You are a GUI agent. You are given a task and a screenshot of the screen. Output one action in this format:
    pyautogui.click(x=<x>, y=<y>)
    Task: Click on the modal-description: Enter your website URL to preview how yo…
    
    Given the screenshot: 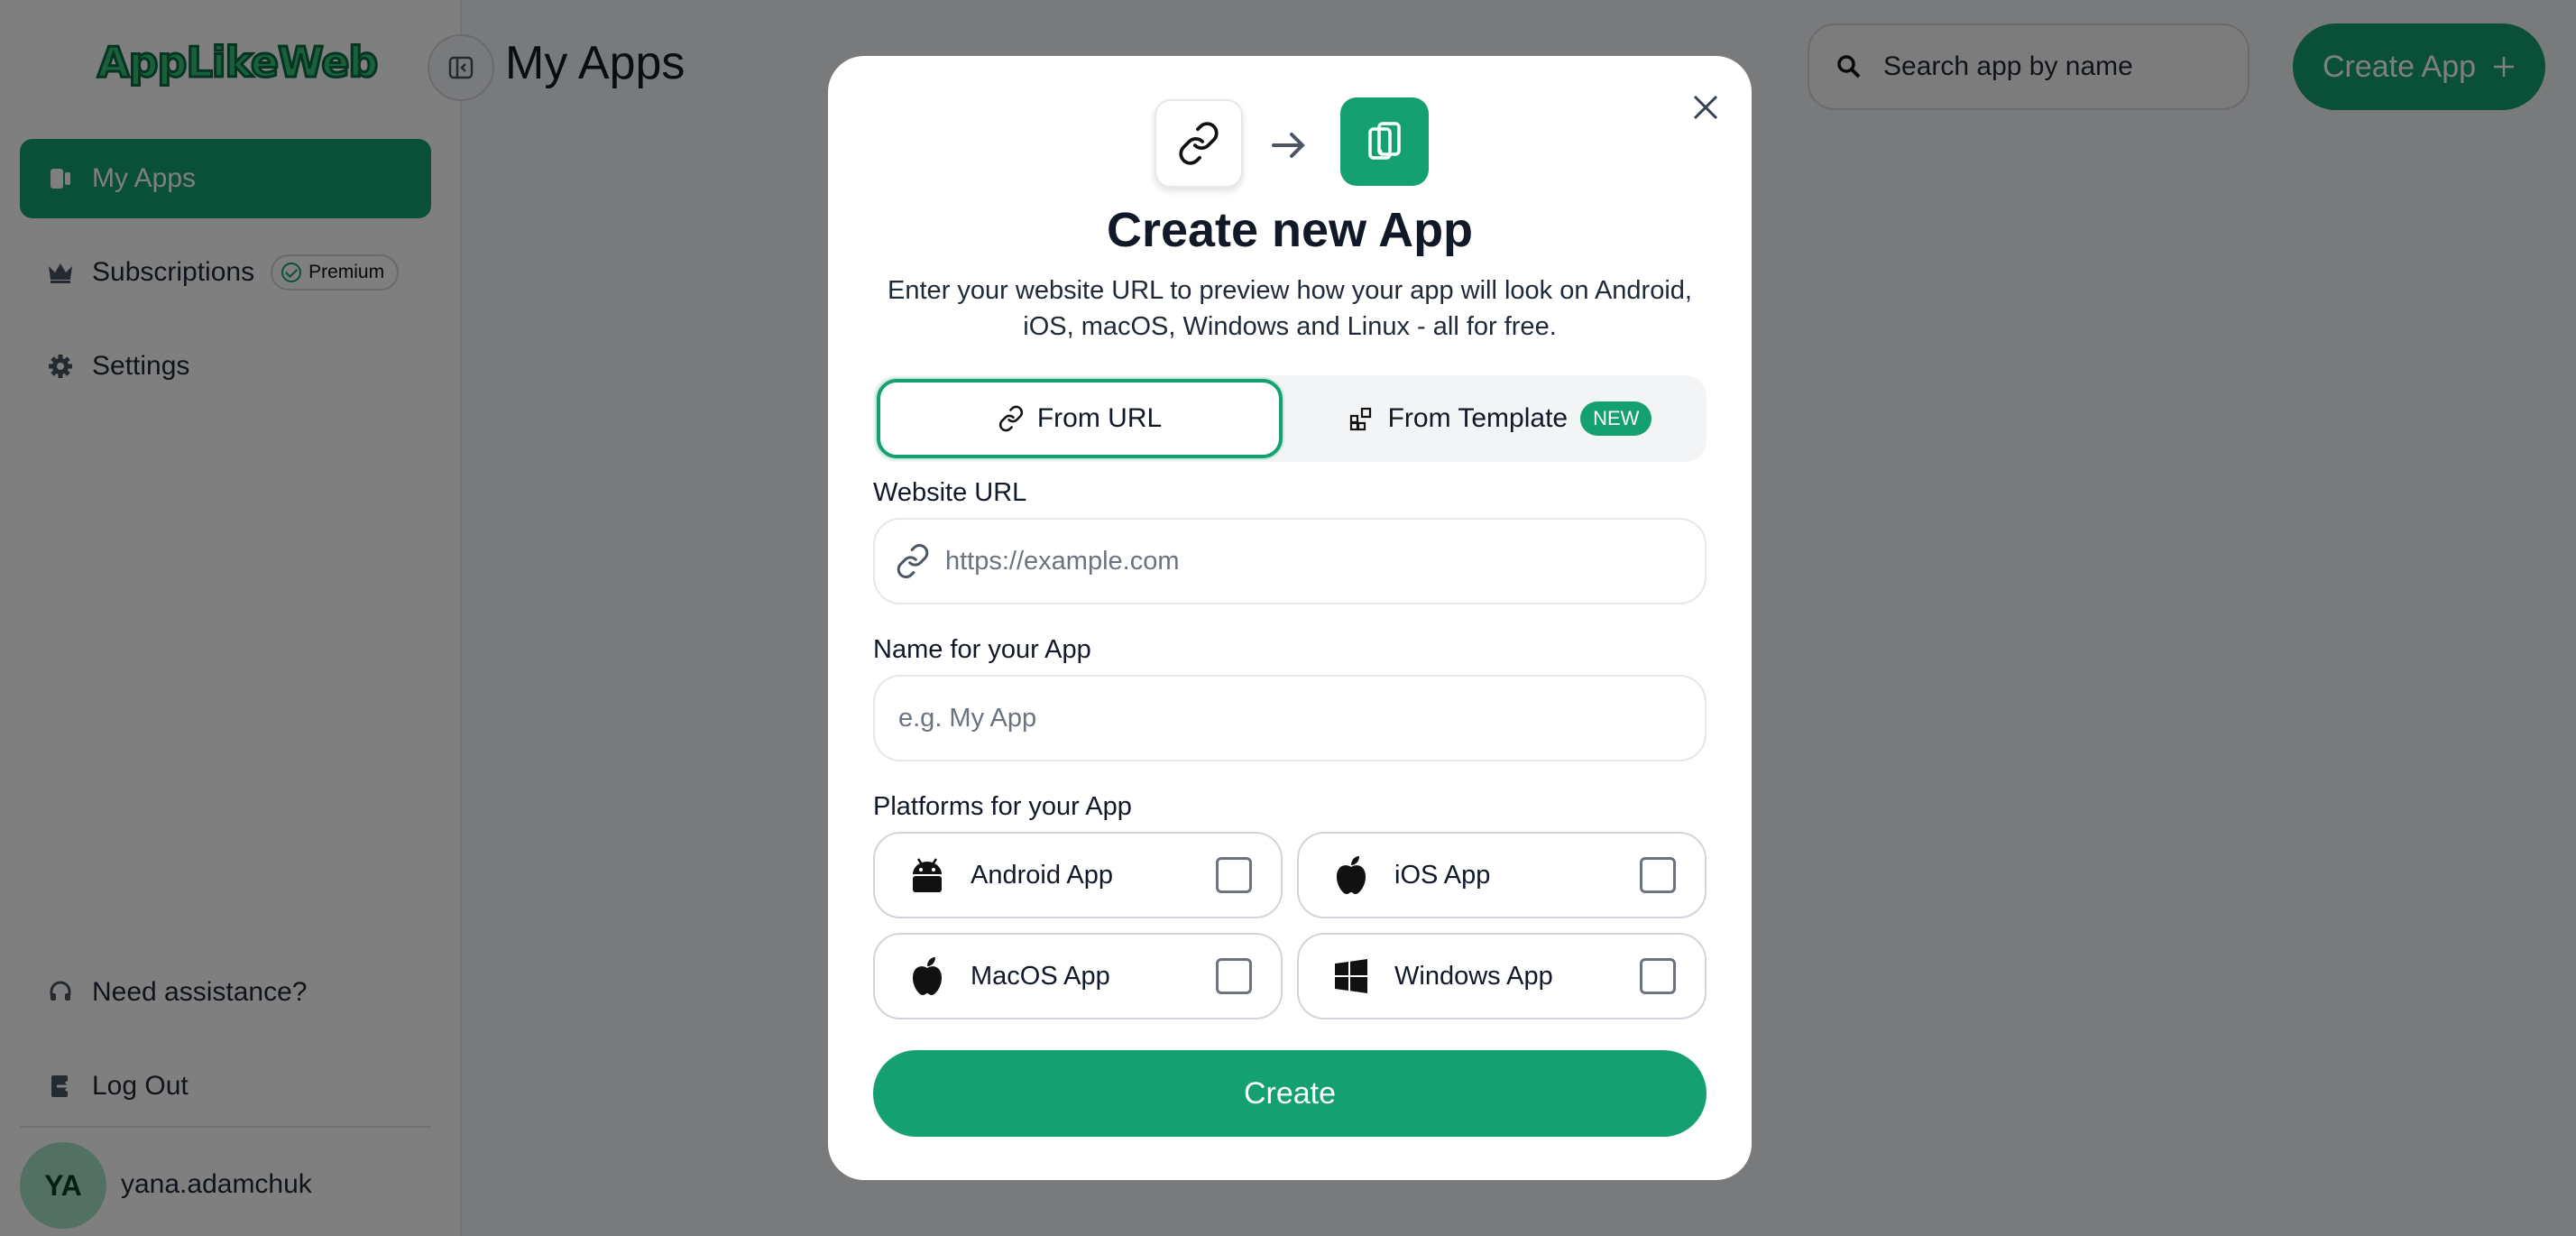 What is the action you would take?
    pyautogui.click(x=1290, y=309)
    